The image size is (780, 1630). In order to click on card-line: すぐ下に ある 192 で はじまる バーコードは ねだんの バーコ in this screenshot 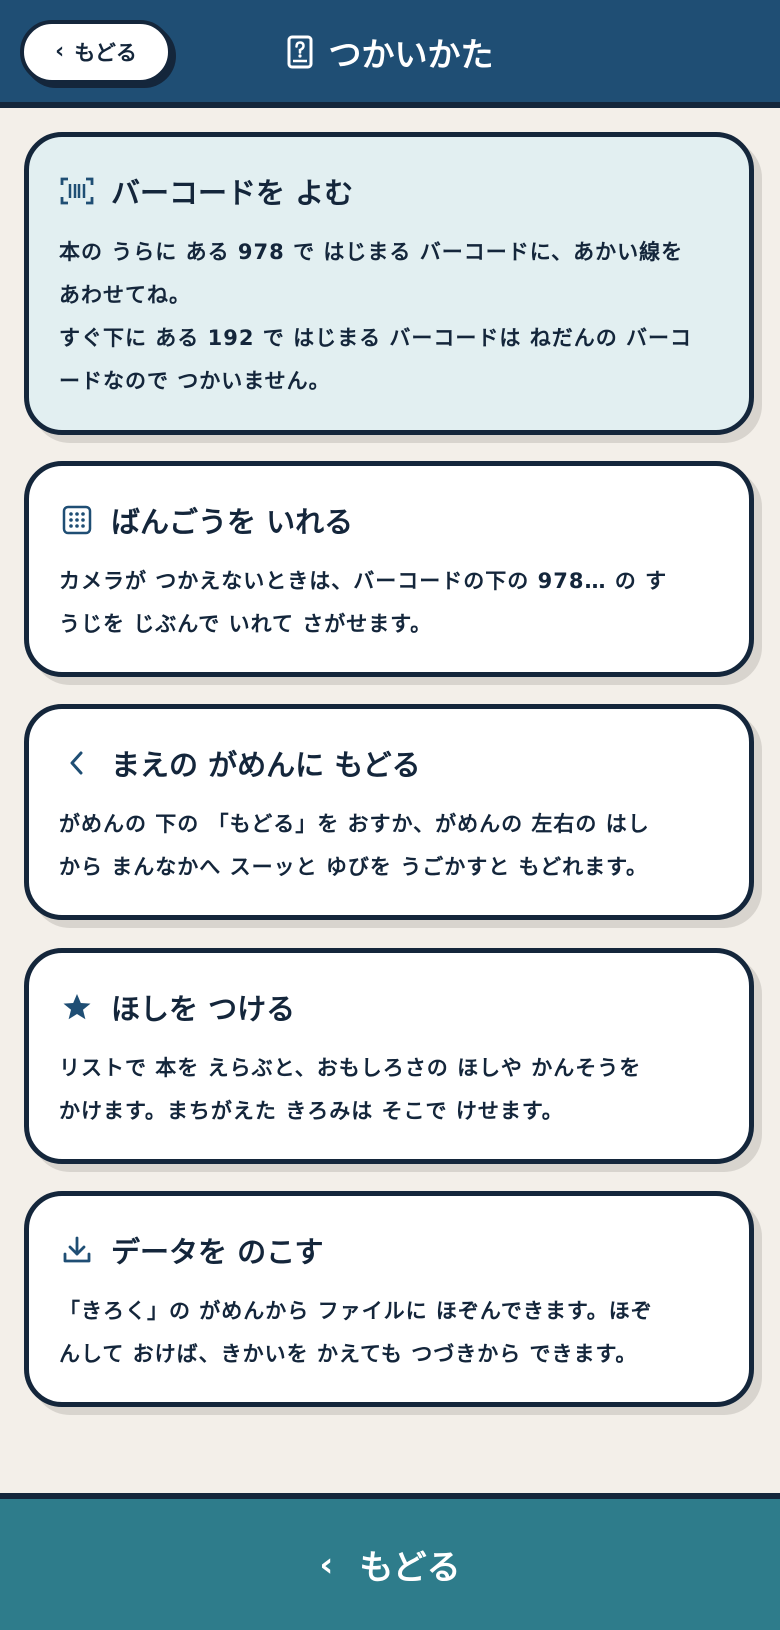, I will do `click(376, 338)`.